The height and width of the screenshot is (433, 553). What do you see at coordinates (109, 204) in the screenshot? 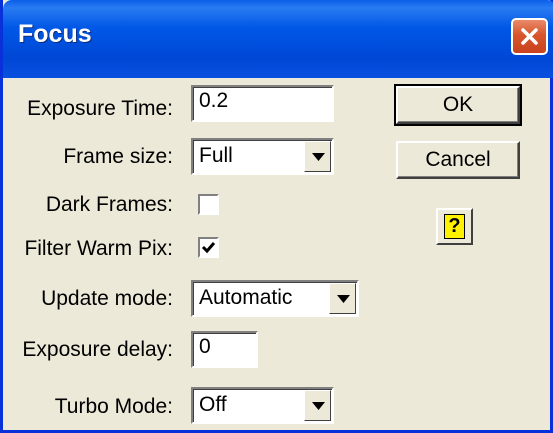
I see `dark-frames-label: Dark Frames:` at bounding box center [109, 204].